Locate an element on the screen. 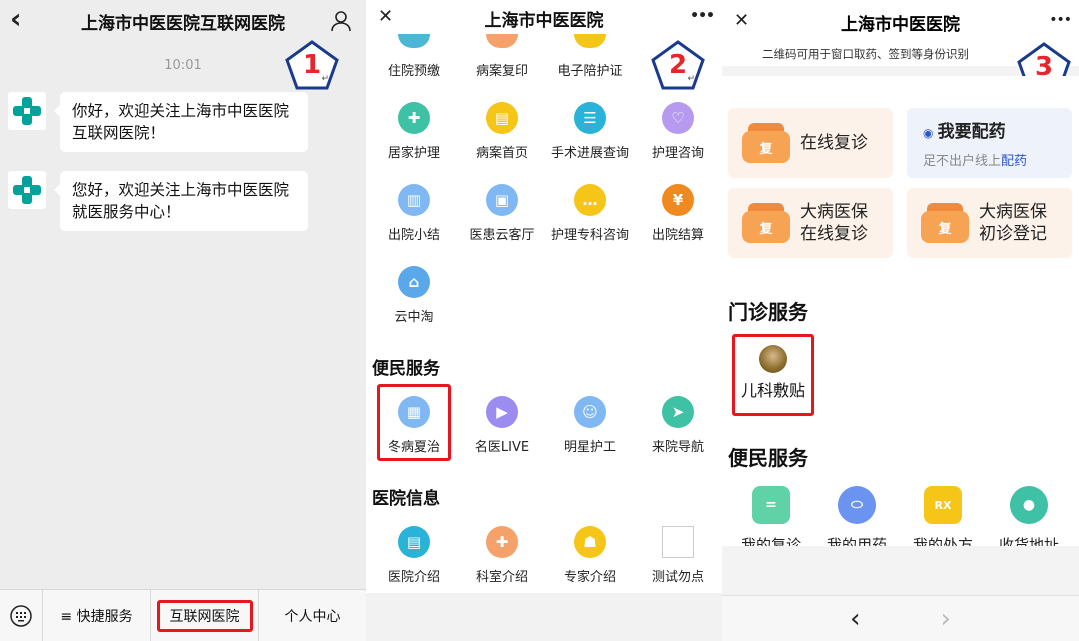 Image resolution: width=1079 pixels, height=641 pixels. message-bubble: 您好，欢迎关注上海市中医医院就医服务中心！ is located at coordinates (181, 201).